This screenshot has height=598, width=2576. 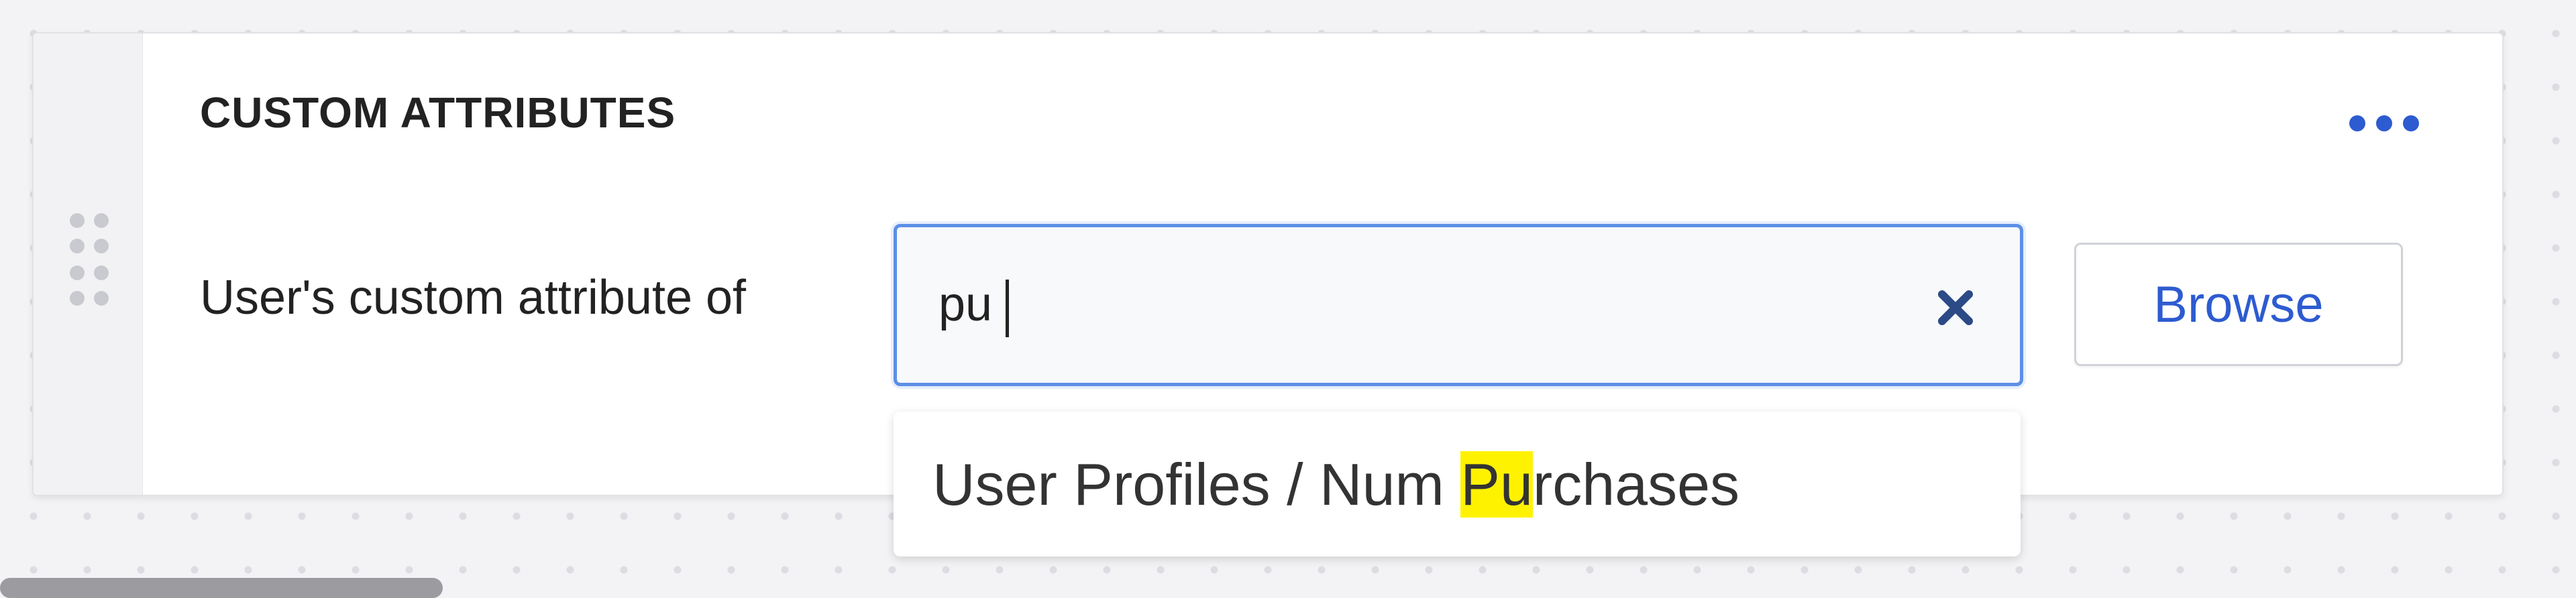 What do you see at coordinates (90, 260) in the screenshot?
I see `drag-handle-icon` at bounding box center [90, 260].